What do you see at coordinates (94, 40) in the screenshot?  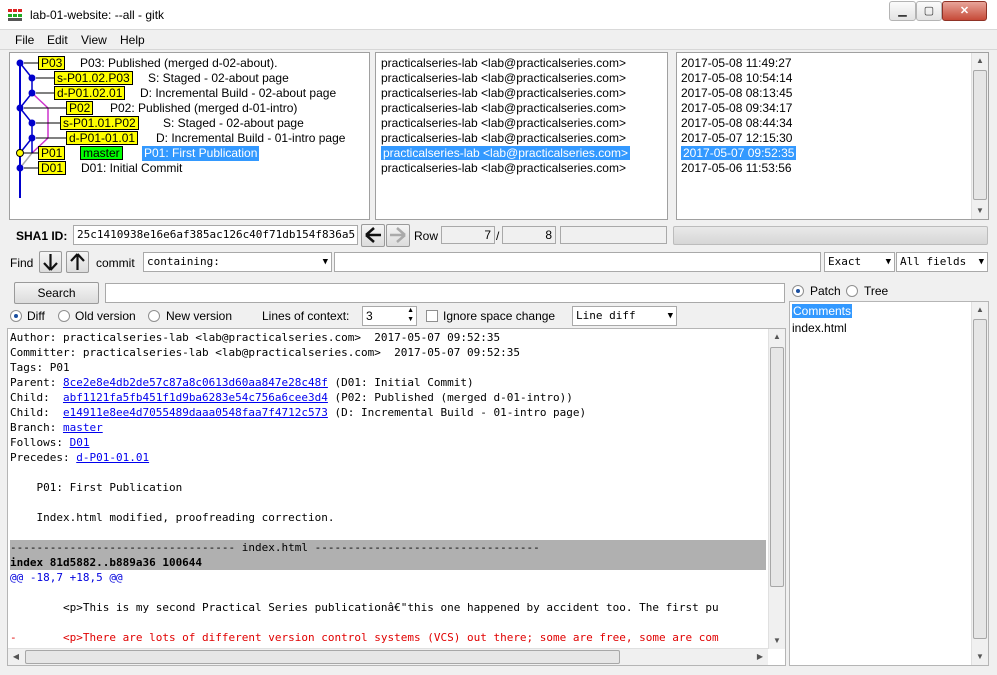 I see `menu-view: View` at bounding box center [94, 40].